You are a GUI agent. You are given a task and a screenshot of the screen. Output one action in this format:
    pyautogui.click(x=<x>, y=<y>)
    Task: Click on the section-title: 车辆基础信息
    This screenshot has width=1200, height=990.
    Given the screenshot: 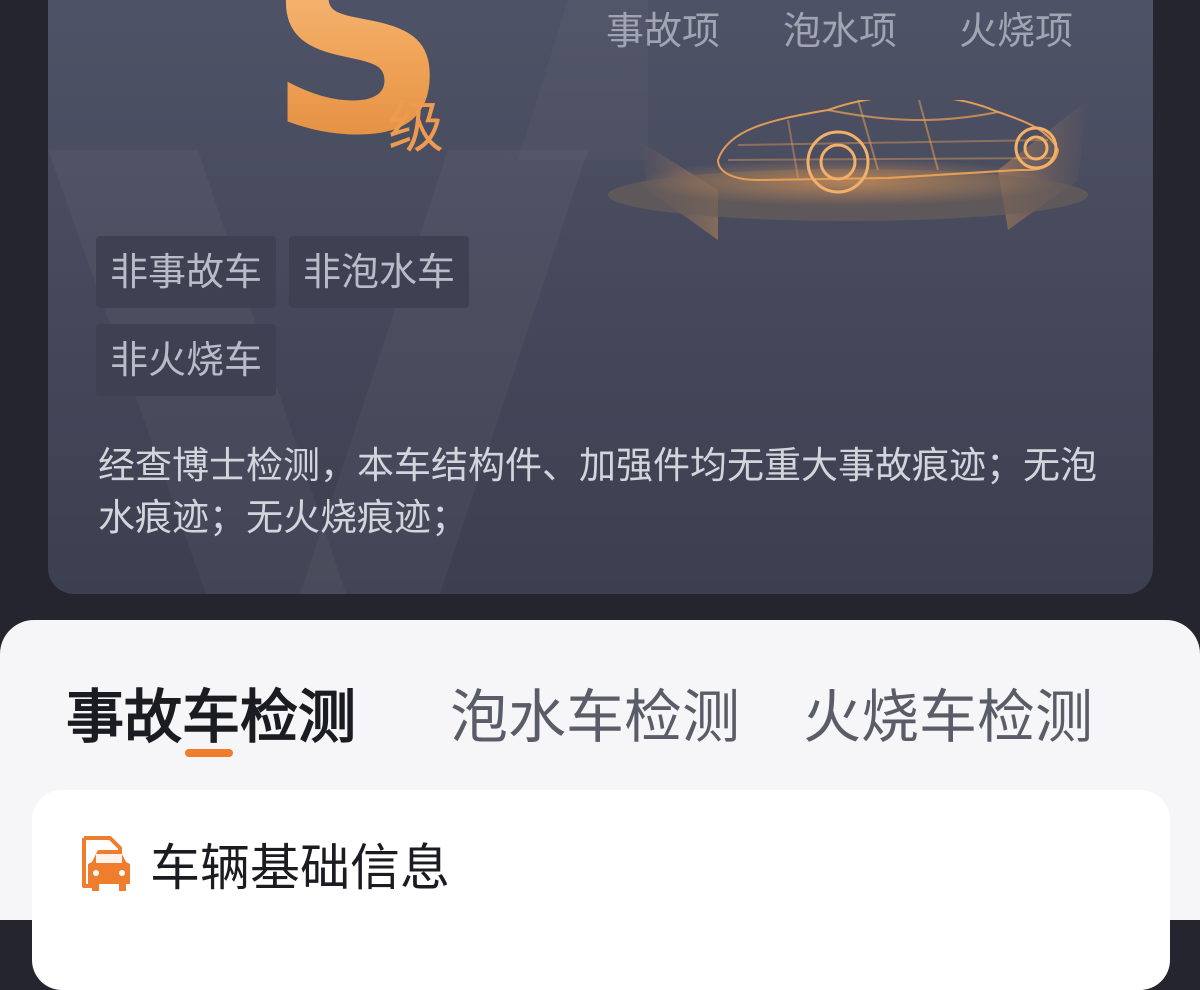 What is the action you would take?
    pyautogui.click(x=300, y=868)
    